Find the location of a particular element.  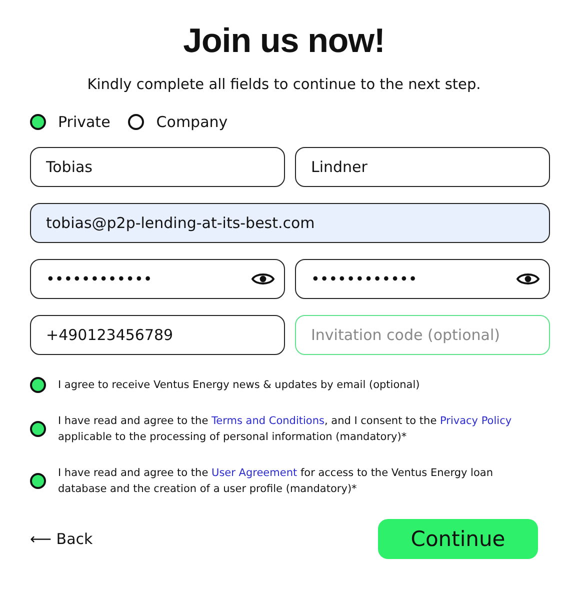

radio-option: Company is located at coordinates (178, 122).